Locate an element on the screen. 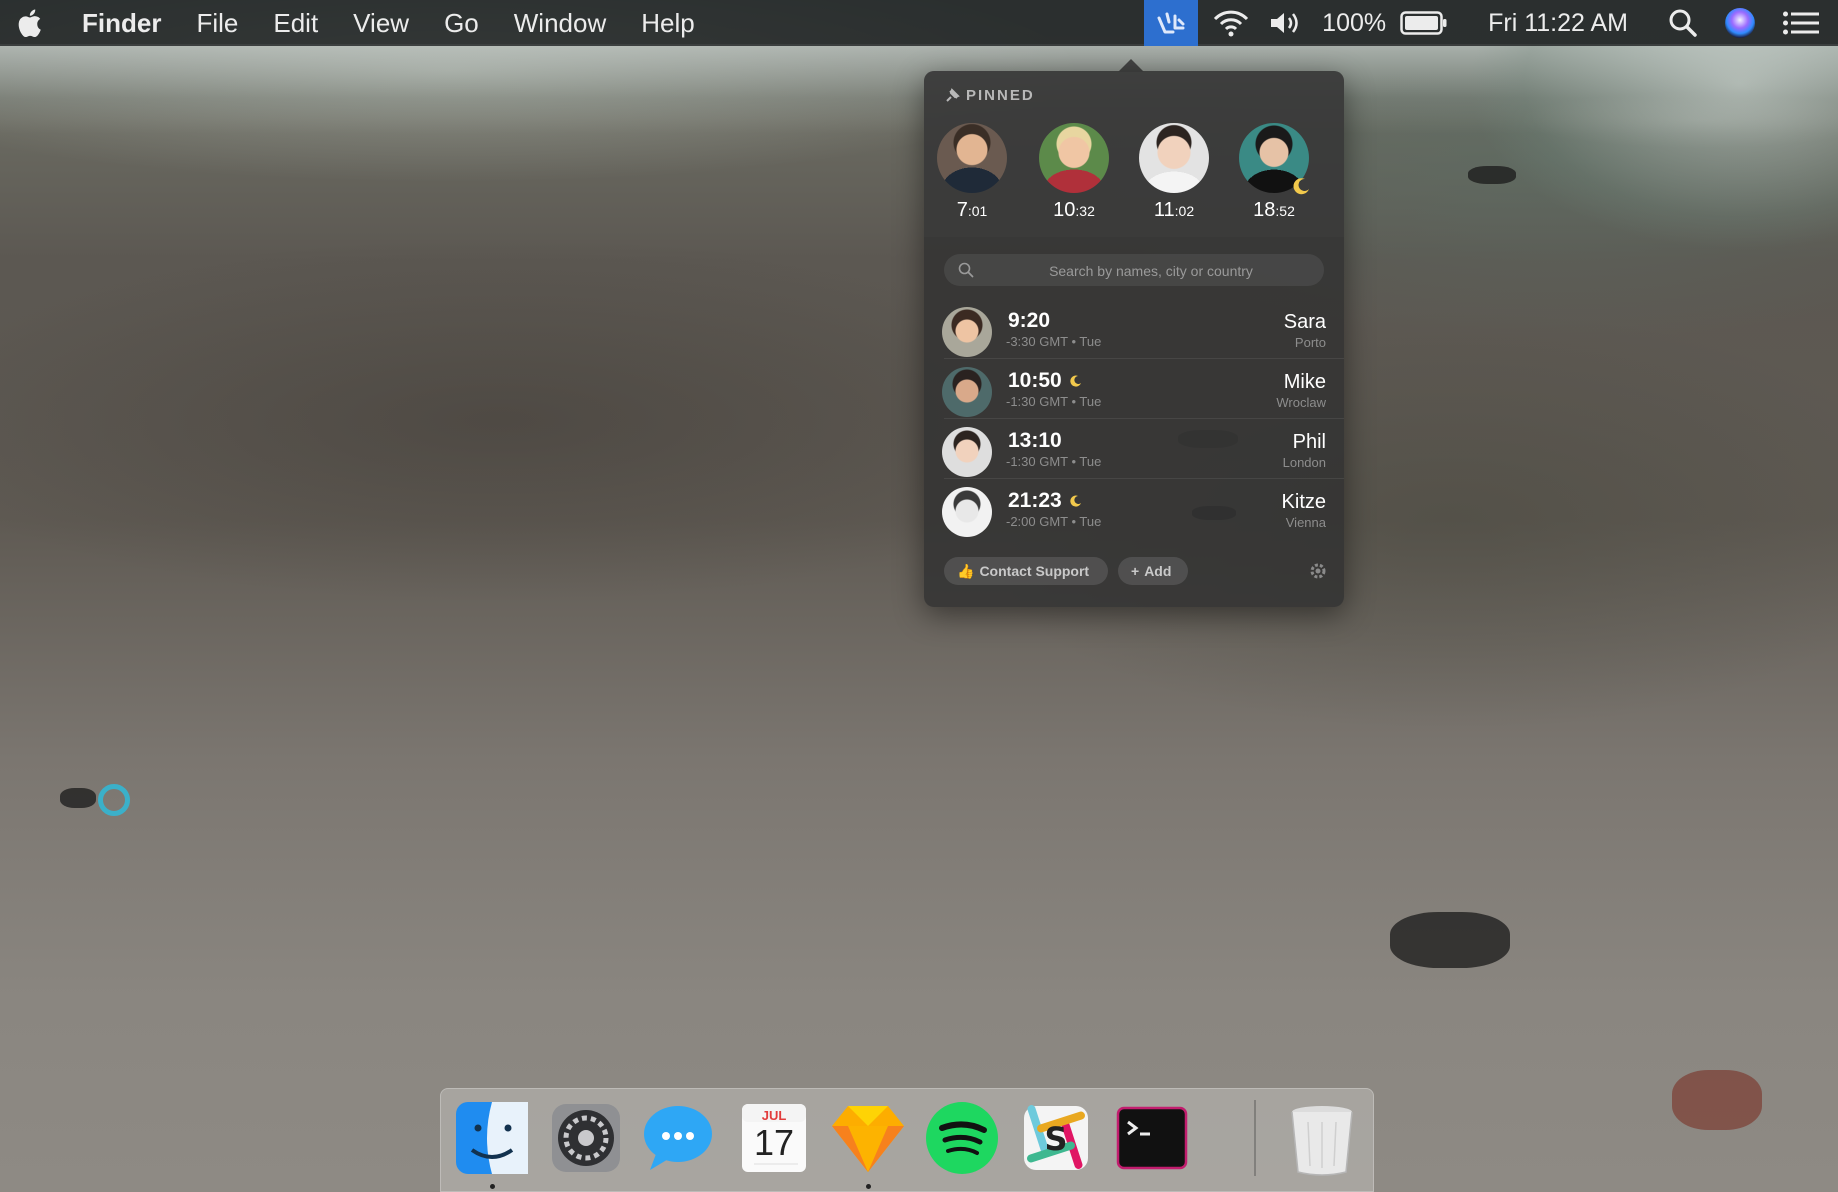 The width and height of the screenshot is (1838, 1192). apple-logo-icon is located at coordinates (31, 23).